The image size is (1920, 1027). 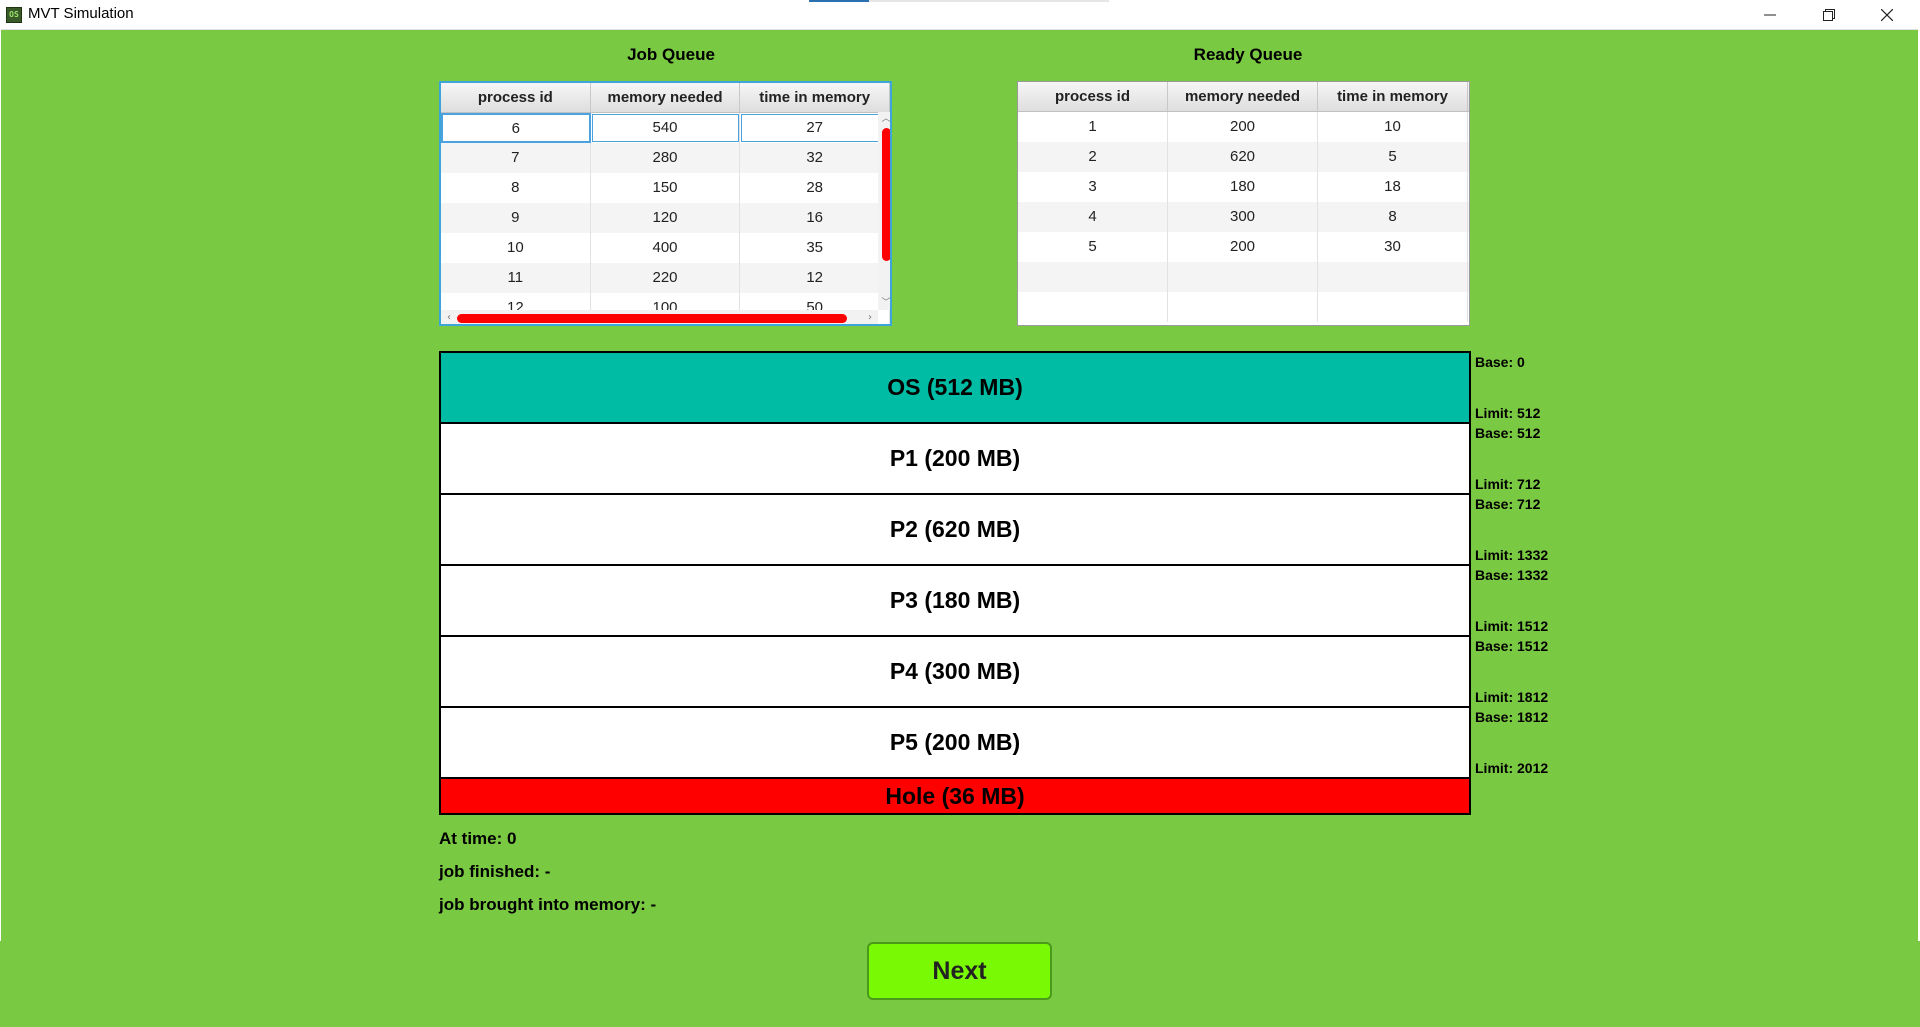 I want to click on limit-label-p5: Limit: 2012, so click(x=1512, y=768).